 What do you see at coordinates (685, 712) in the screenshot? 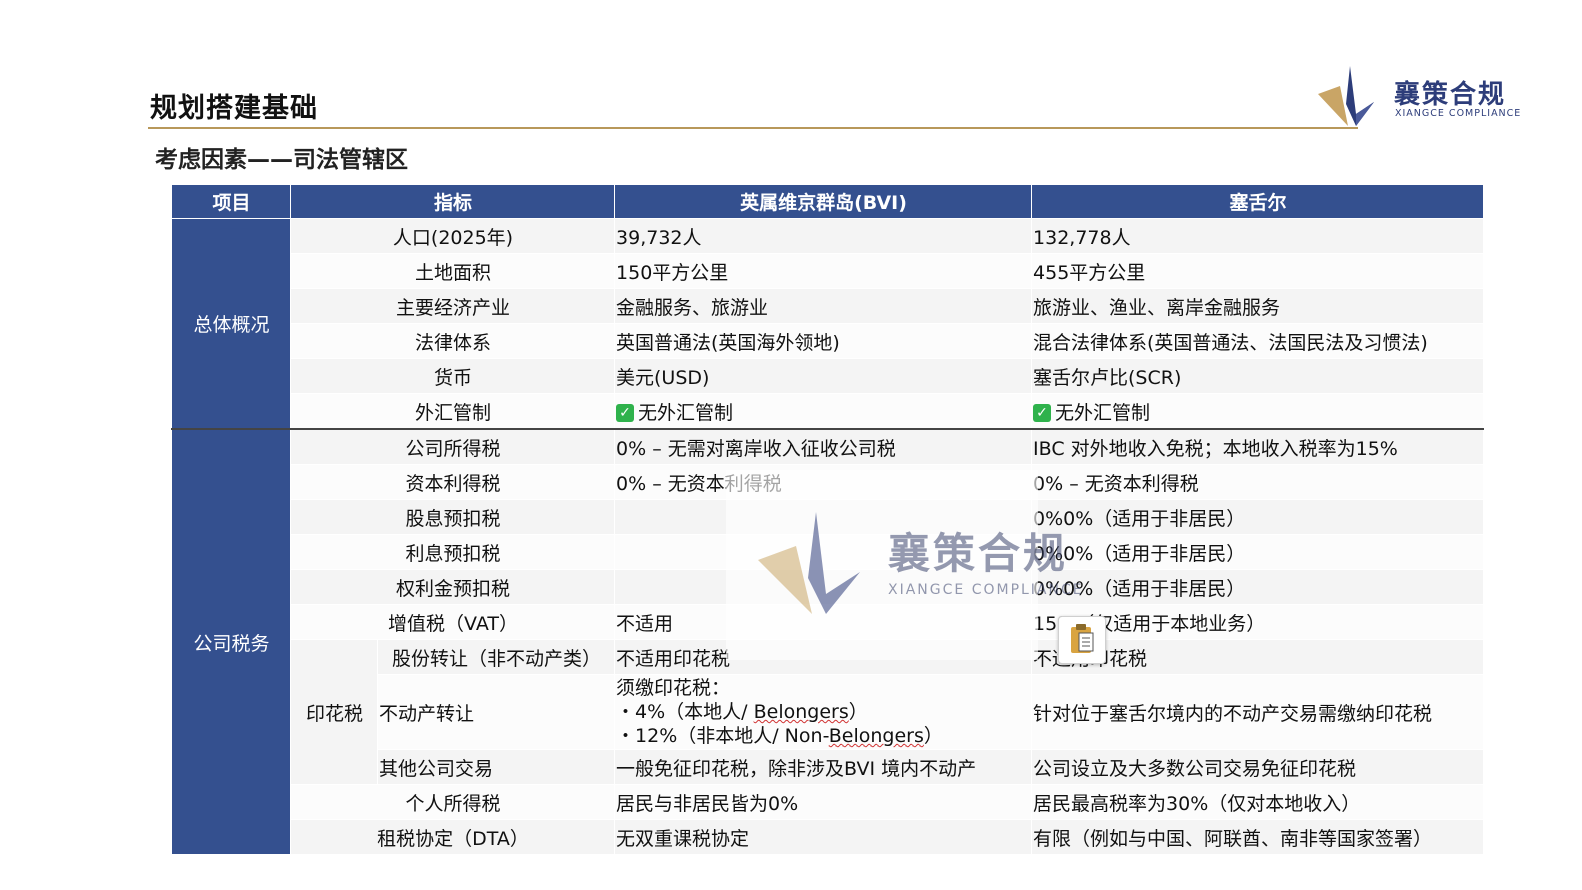
I see `bvi-cell-line-text: ・4%（本地人/` at bounding box center [685, 712].